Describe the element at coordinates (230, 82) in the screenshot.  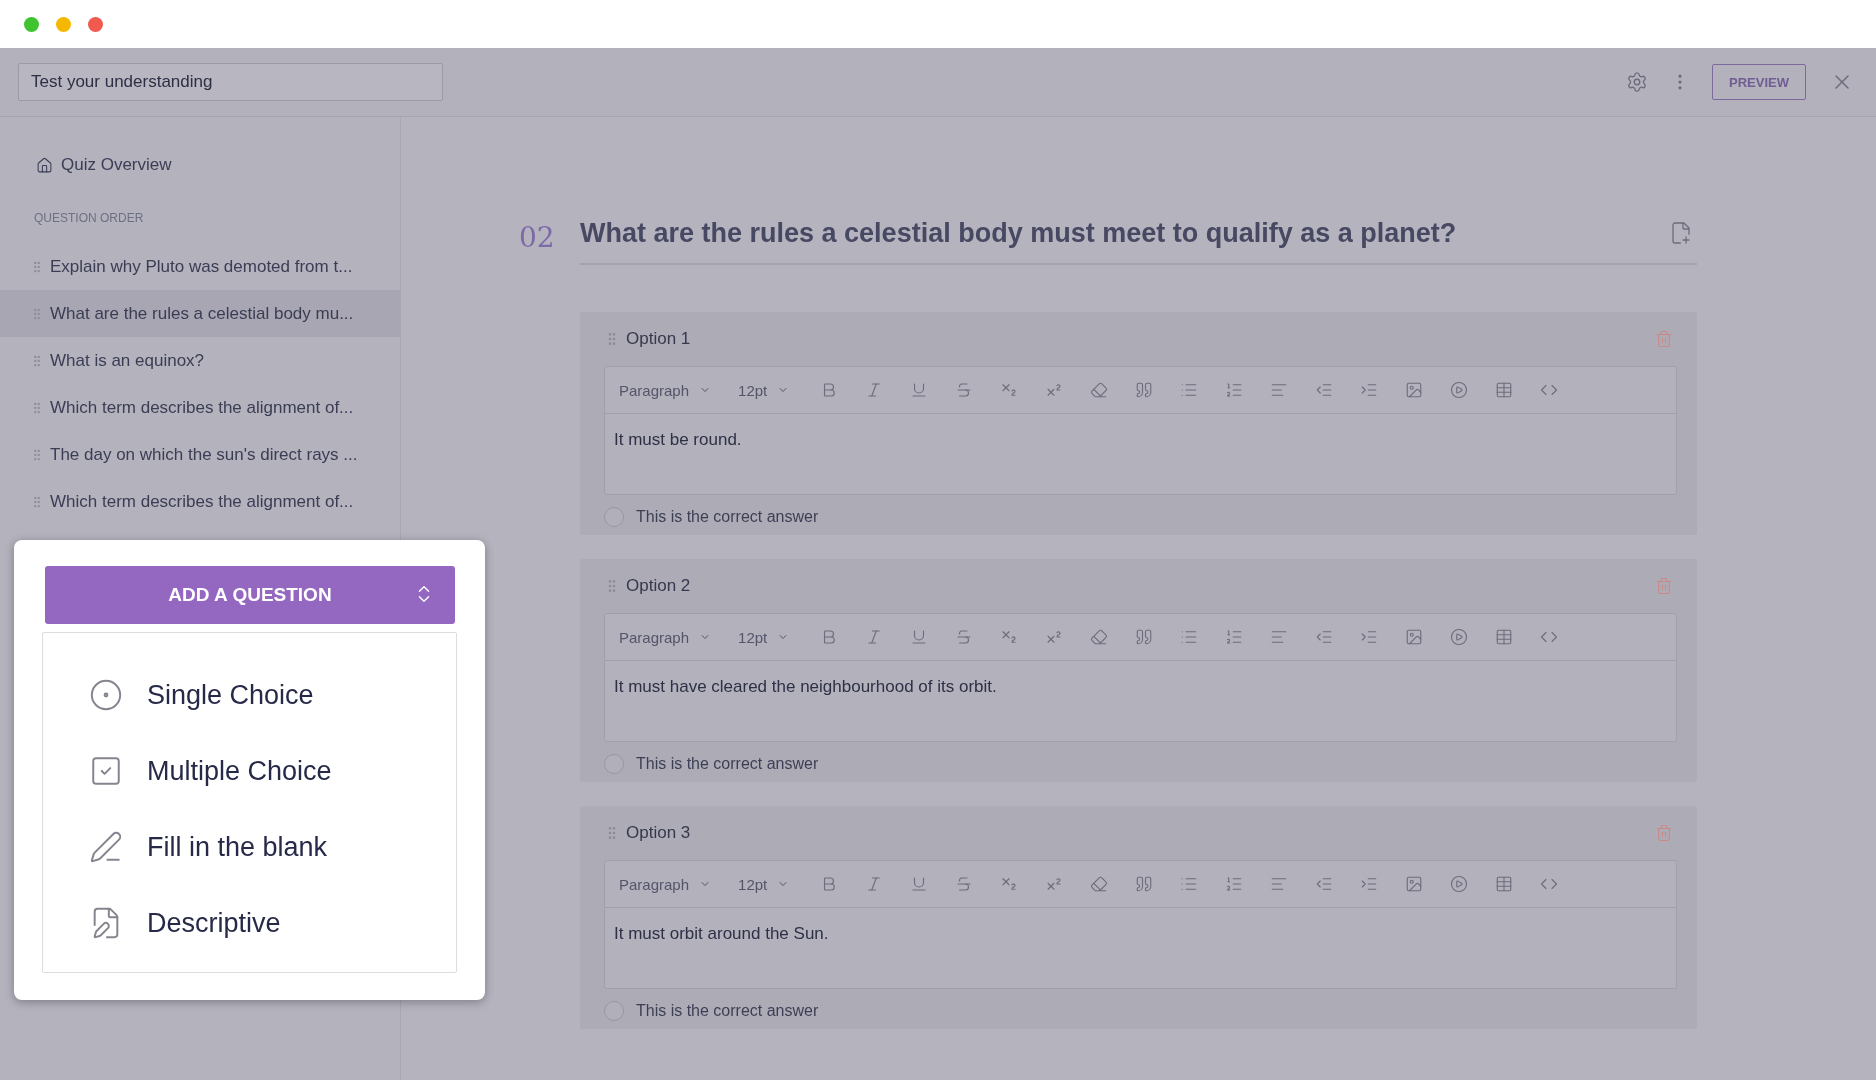
I see `quiz-title-field: Test your understanding` at that location.